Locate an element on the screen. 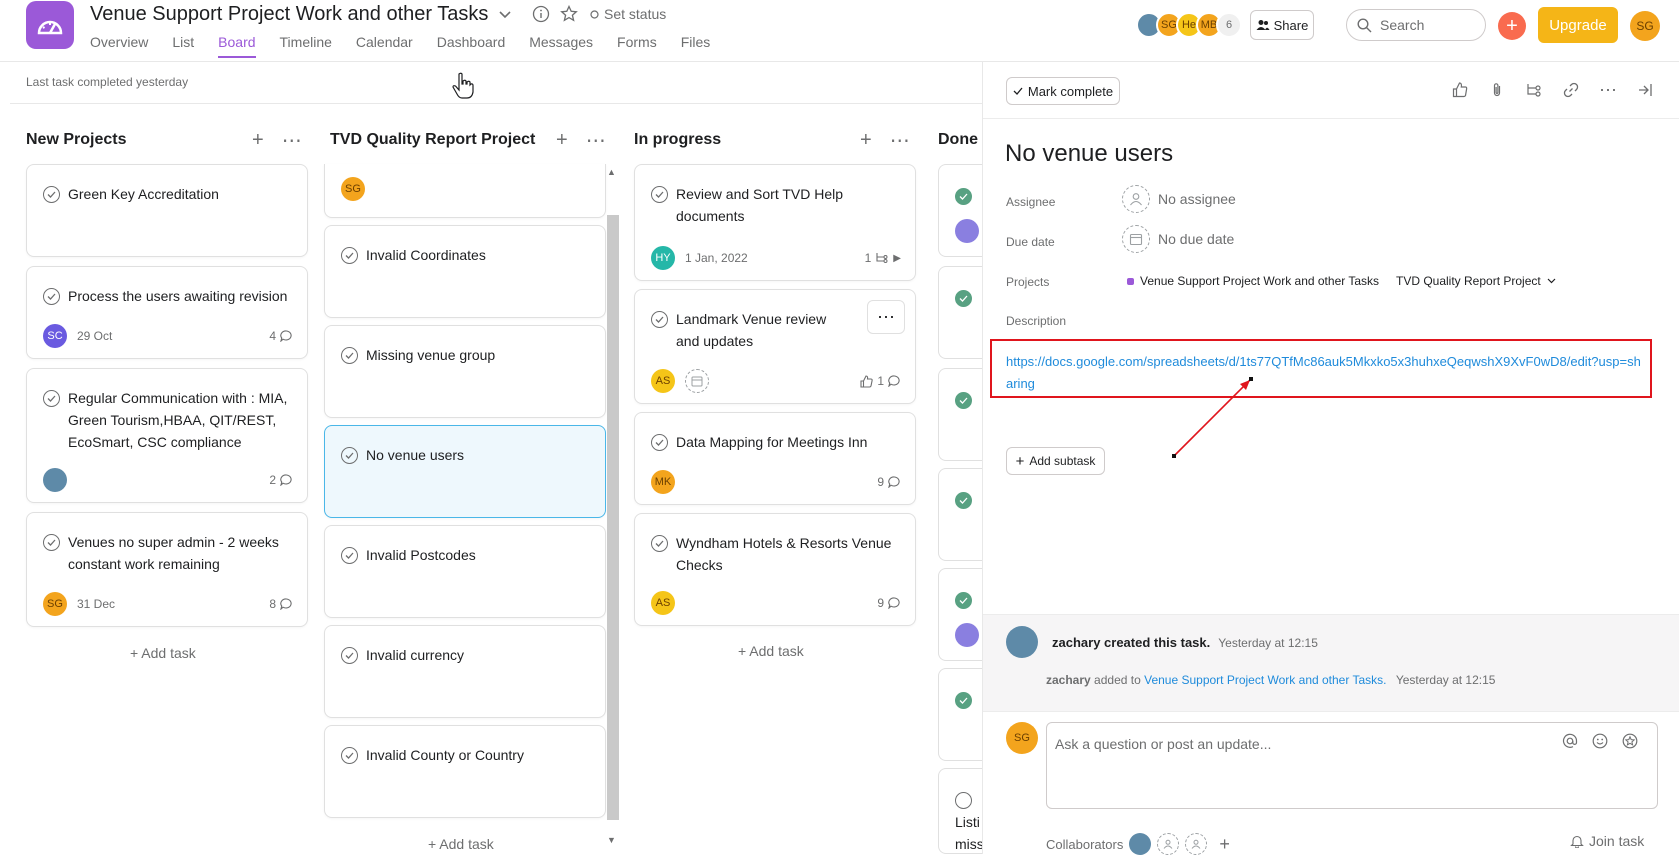 Image resolution: width=1679 pixels, height=855 pixels. task-card: Green Key Accreditation is located at coordinates (167, 210).